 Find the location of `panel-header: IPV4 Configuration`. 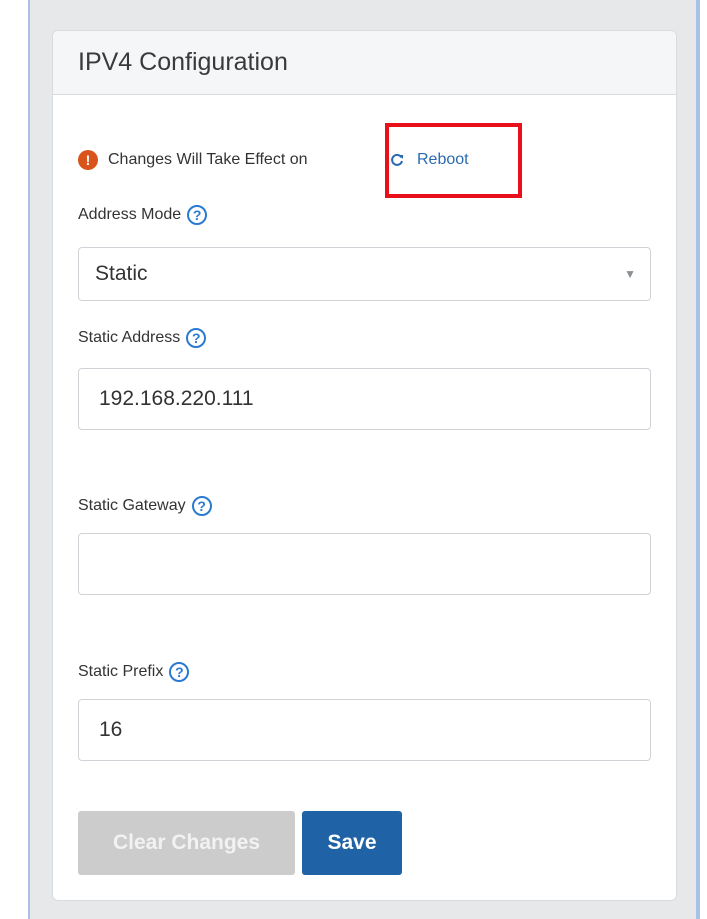

panel-header: IPV4 Configuration is located at coordinates (364, 63).